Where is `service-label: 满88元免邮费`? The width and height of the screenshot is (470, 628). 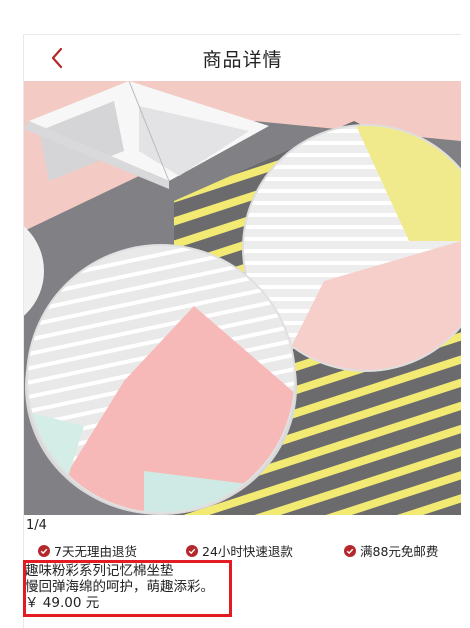 service-label: 满88元免邮费 is located at coordinates (399, 551).